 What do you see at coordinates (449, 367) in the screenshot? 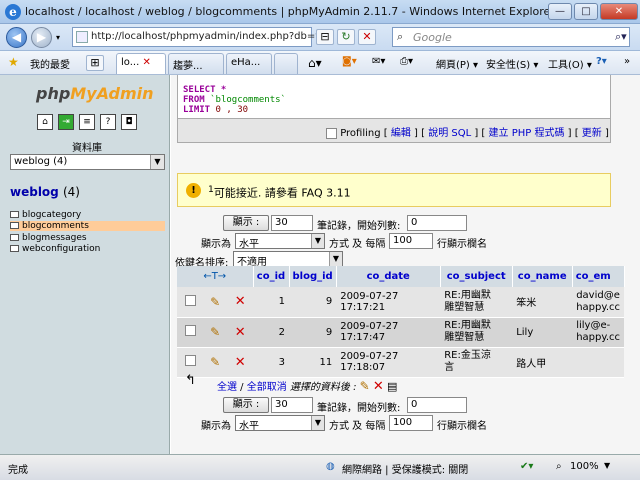
I see `subject-line: 言` at bounding box center [449, 367].